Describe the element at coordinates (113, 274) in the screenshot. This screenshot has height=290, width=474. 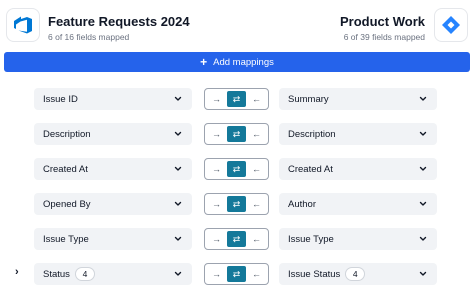
I see `left-field-select: Status 4` at that location.